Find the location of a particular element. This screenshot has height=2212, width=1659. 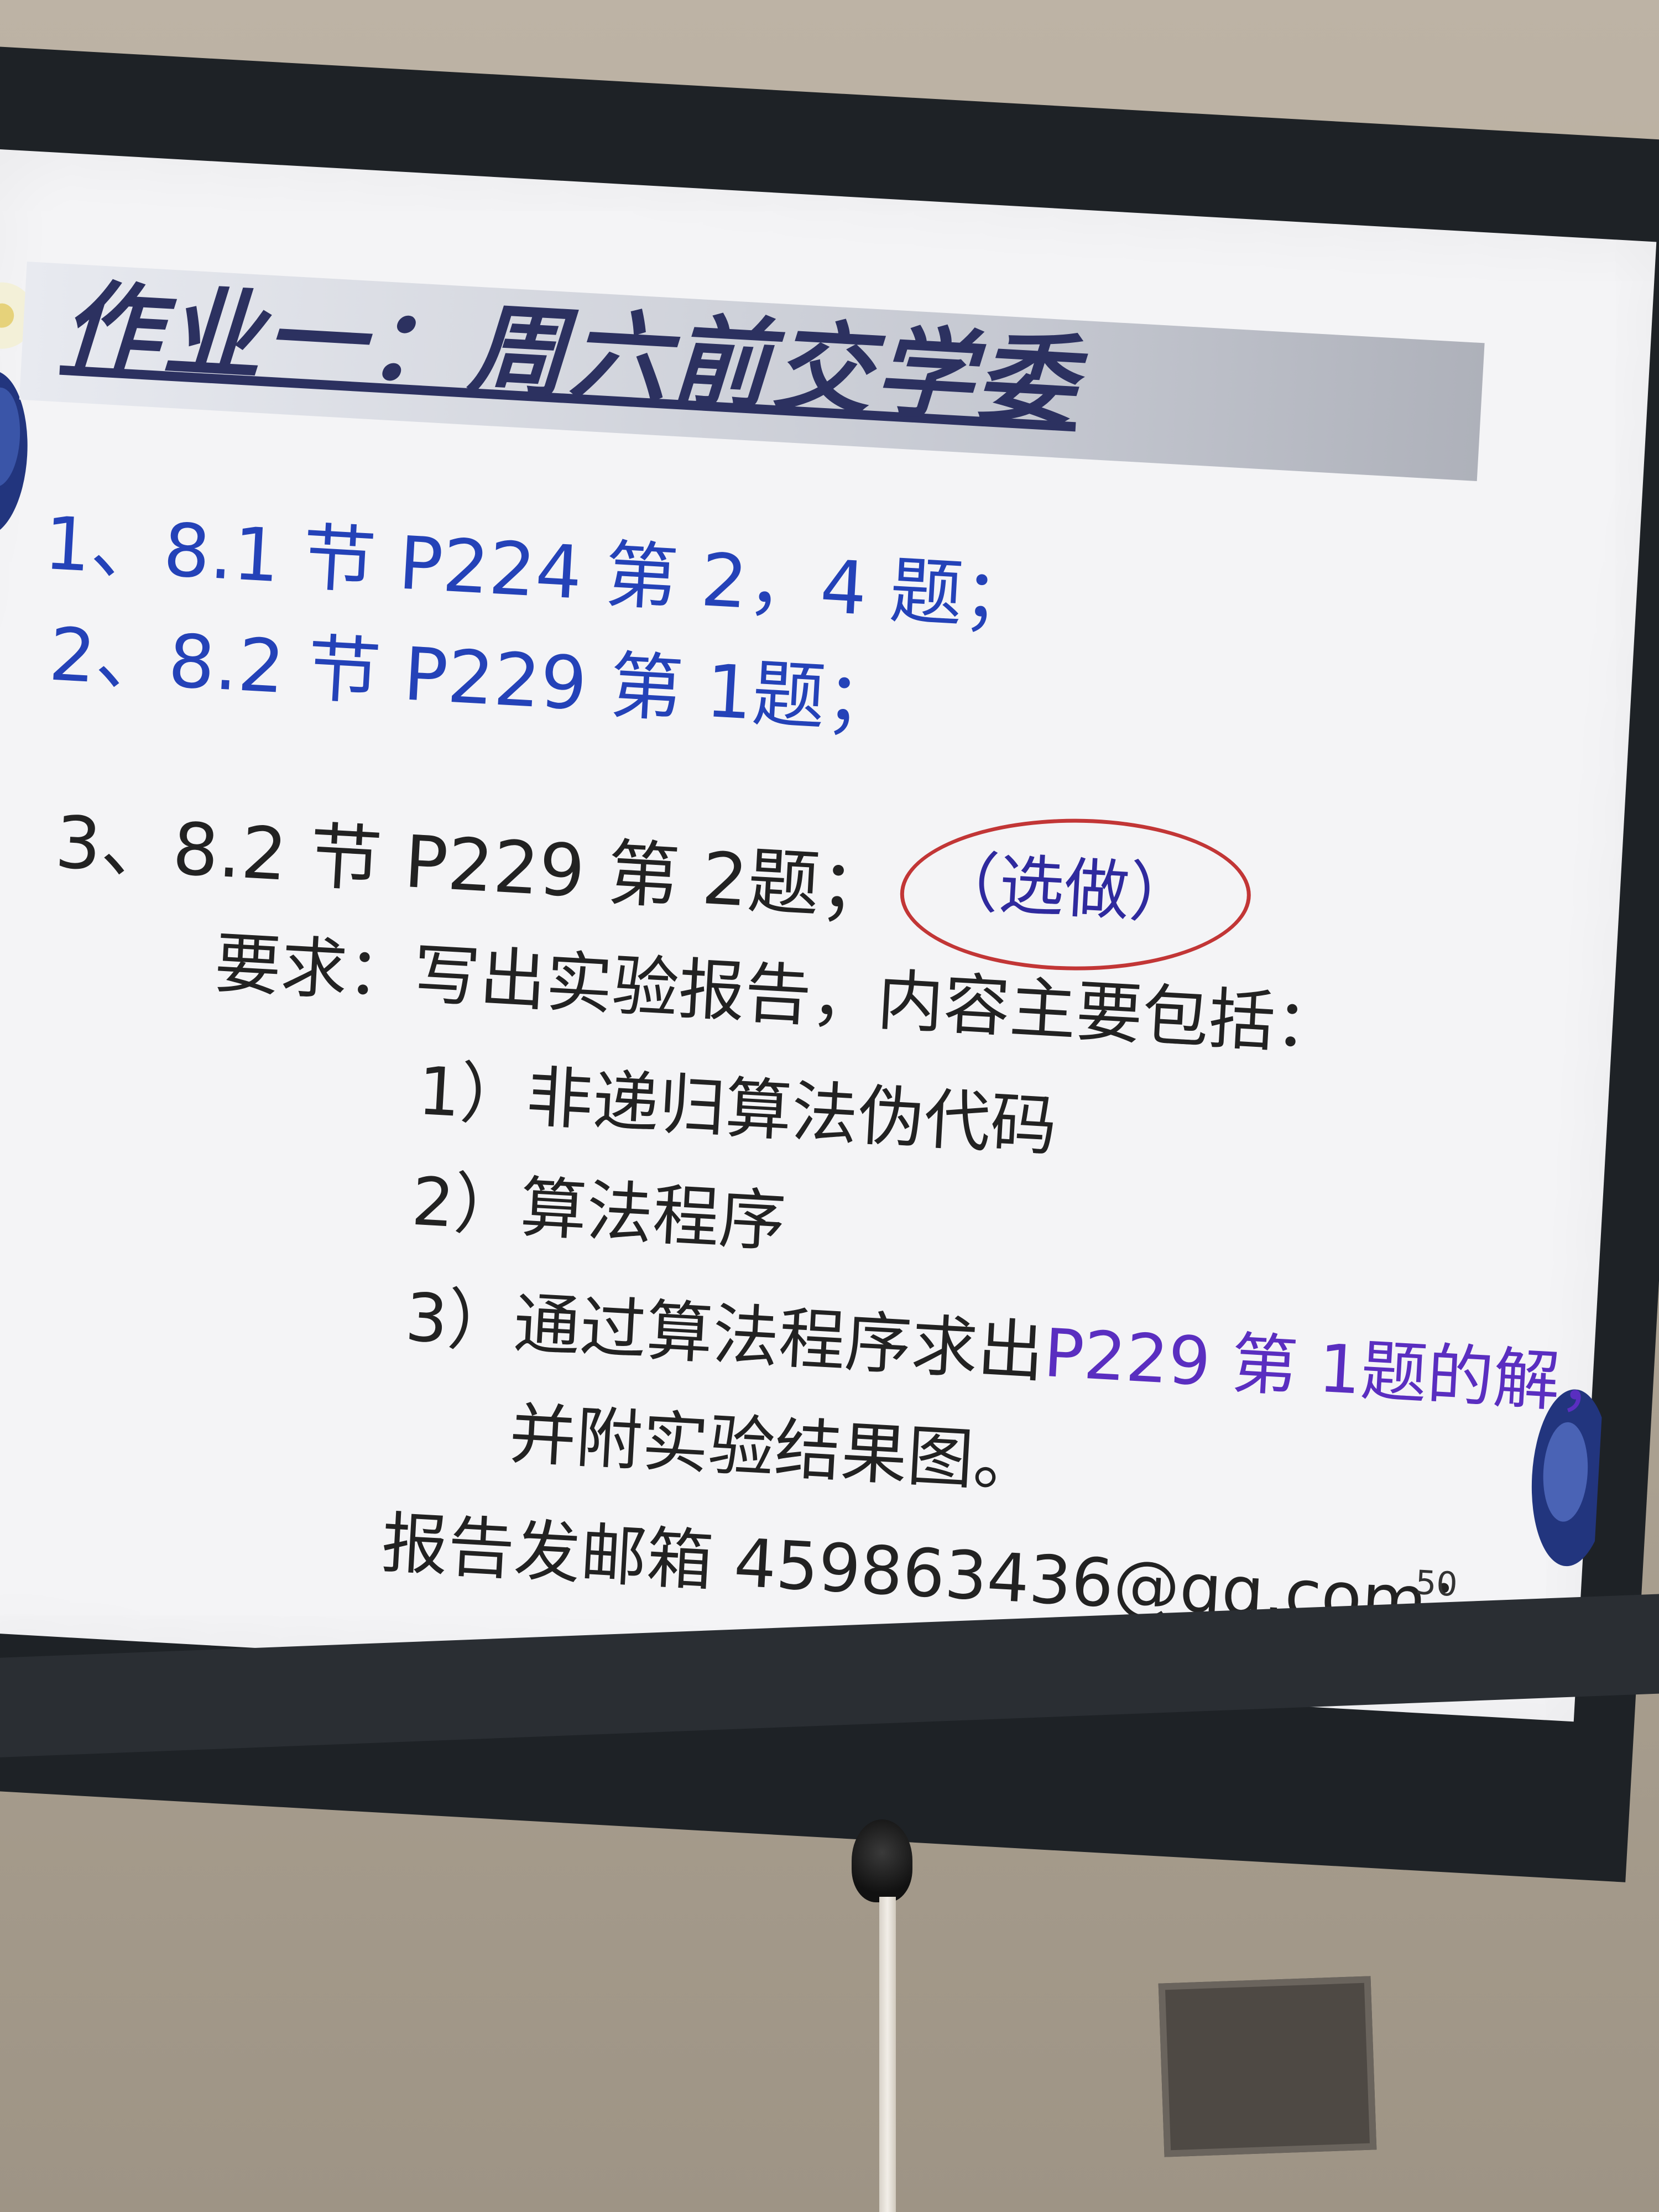

homework-item-3: 3、8.2 节 P229 第 2题； is located at coordinates (474, 866).